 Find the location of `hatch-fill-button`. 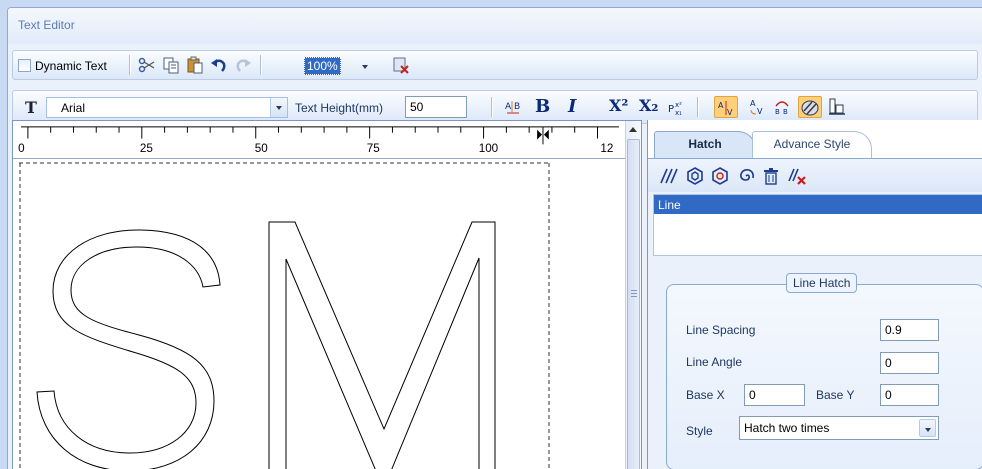

hatch-fill-button is located at coordinates (810, 107).